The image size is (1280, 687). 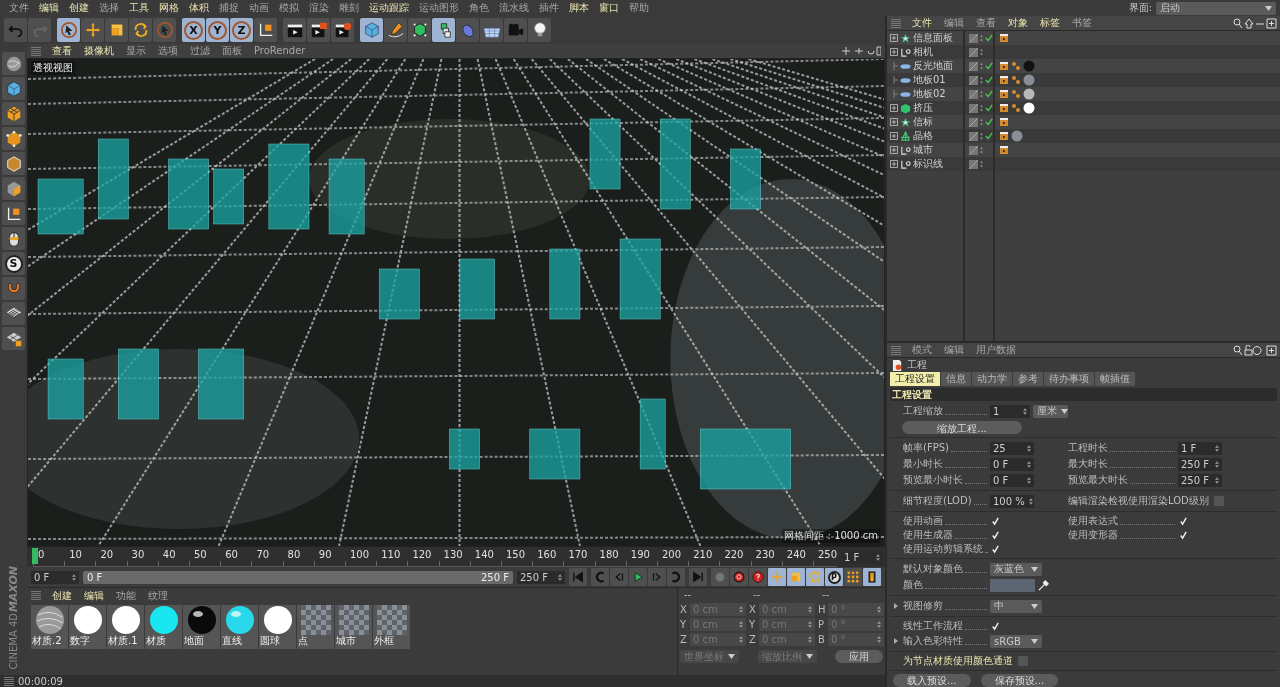 I want to click on start-frame-field: 0 F, so click(x=55, y=577).